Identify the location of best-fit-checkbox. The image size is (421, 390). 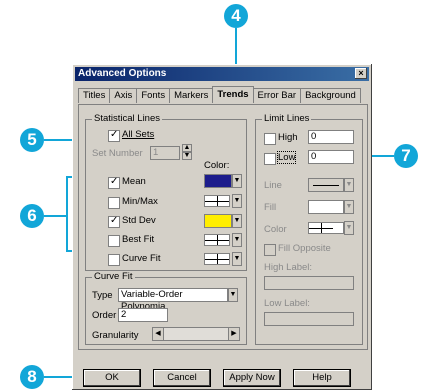
(114, 241).